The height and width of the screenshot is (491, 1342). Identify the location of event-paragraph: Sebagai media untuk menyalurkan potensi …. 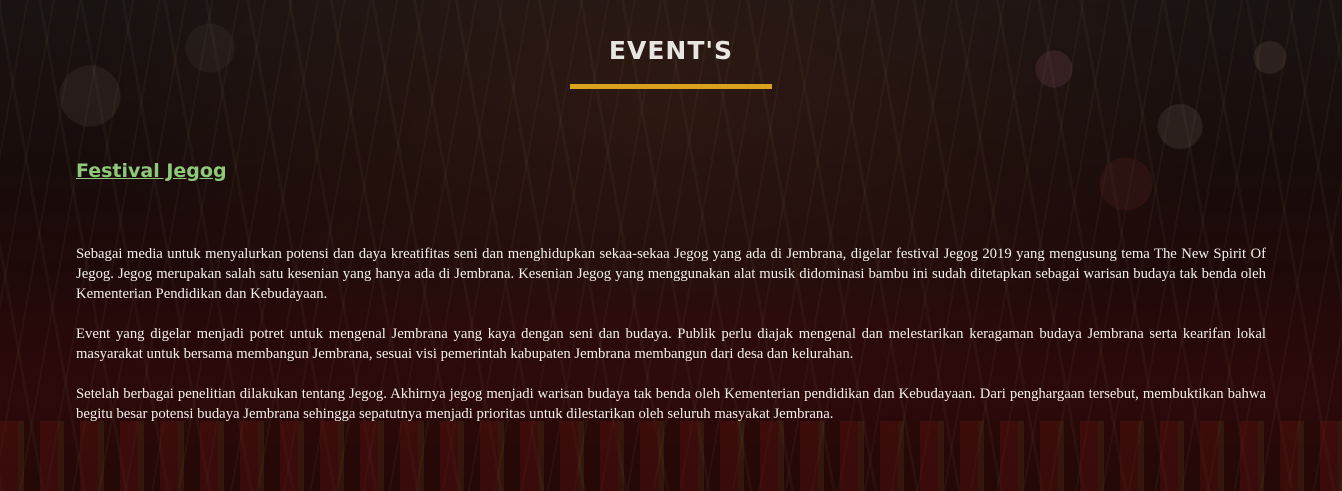
(671, 274).